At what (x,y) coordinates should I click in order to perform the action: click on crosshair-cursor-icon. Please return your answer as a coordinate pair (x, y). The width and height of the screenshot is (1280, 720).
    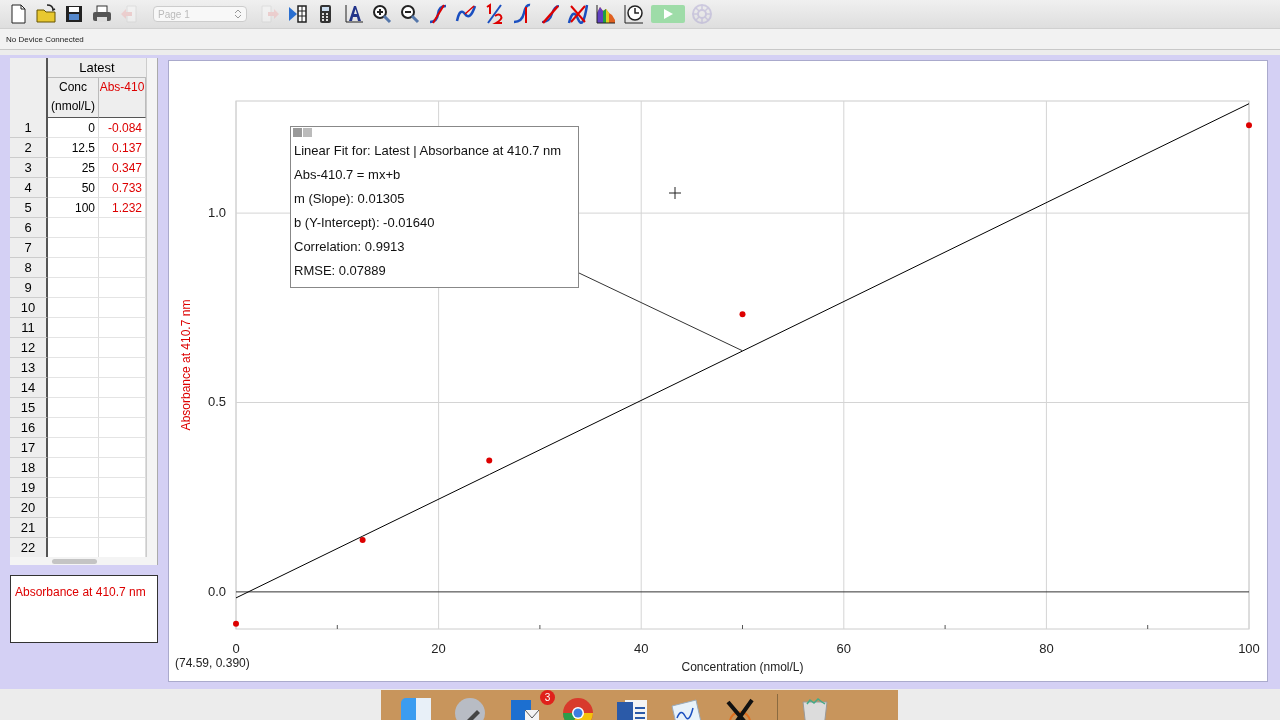
    Looking at the image, I should click on (675, 193).